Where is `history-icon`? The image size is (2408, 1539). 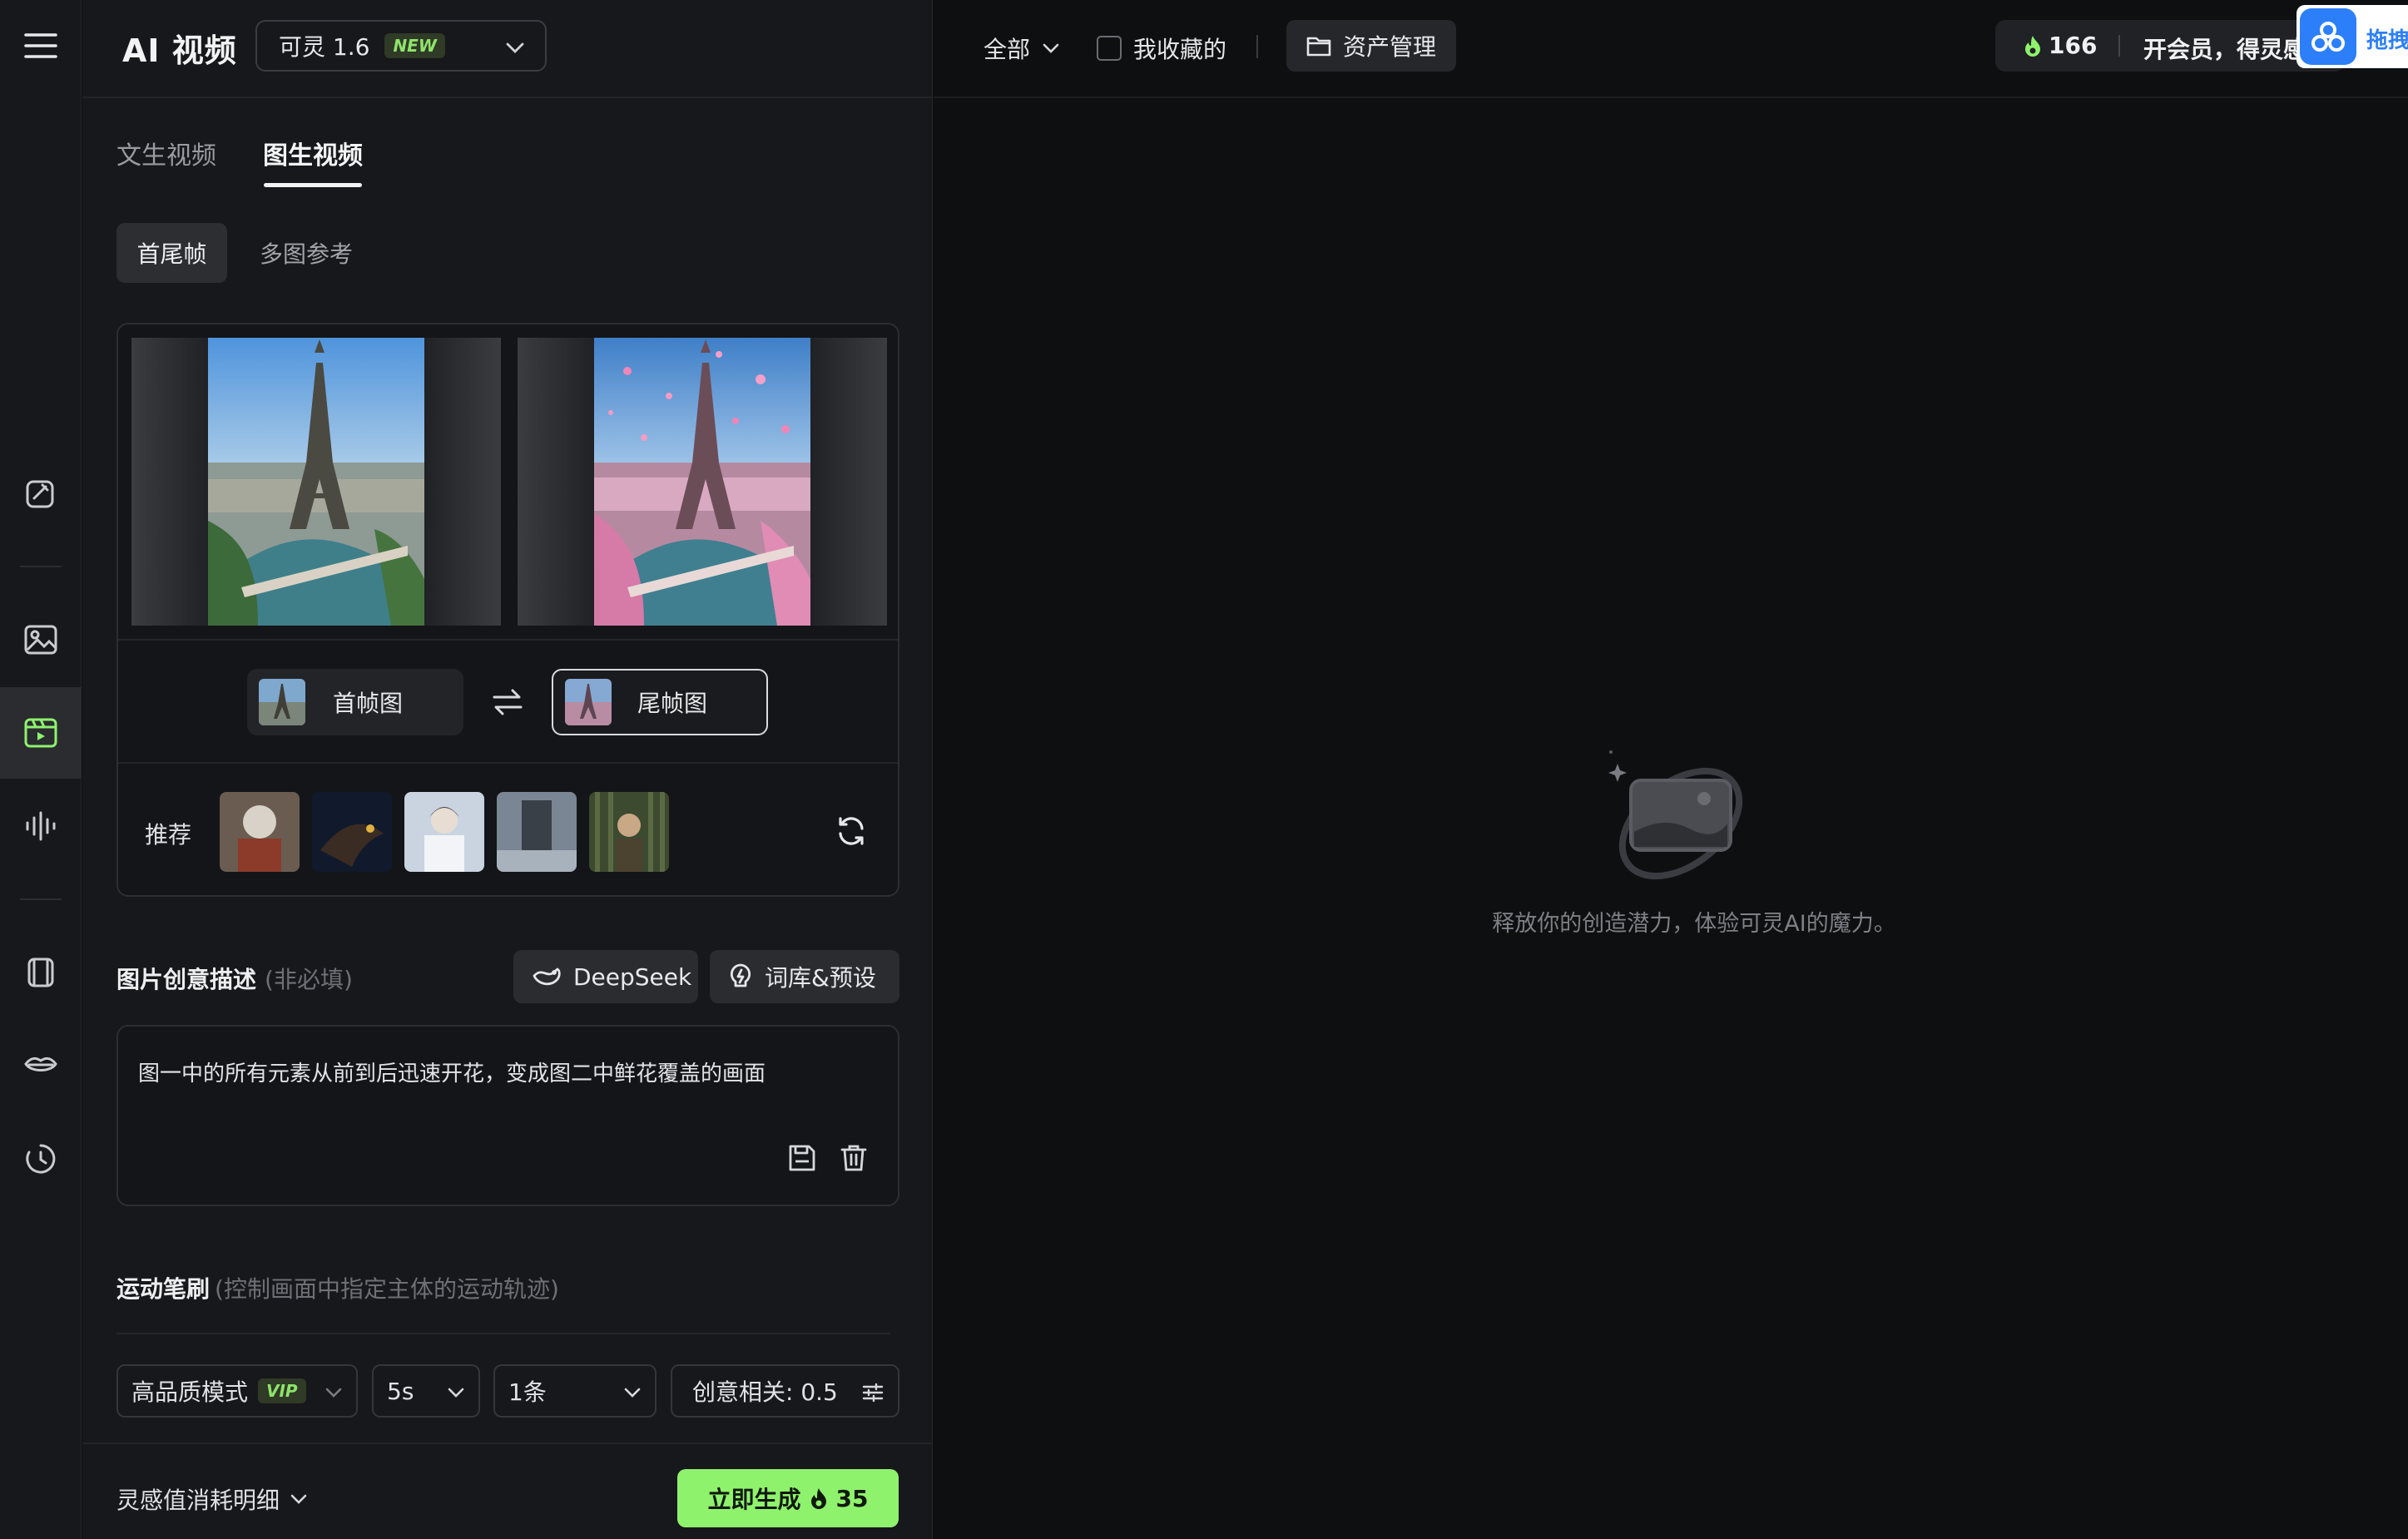
history-icon is located at coordinates (41, 1159).